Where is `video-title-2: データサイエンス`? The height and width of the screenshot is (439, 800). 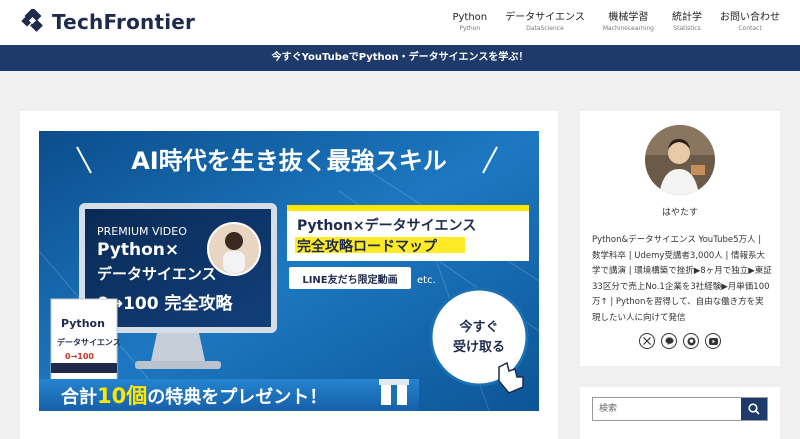 video-title-2: データサイエンス is located at coordinates (157, 274).